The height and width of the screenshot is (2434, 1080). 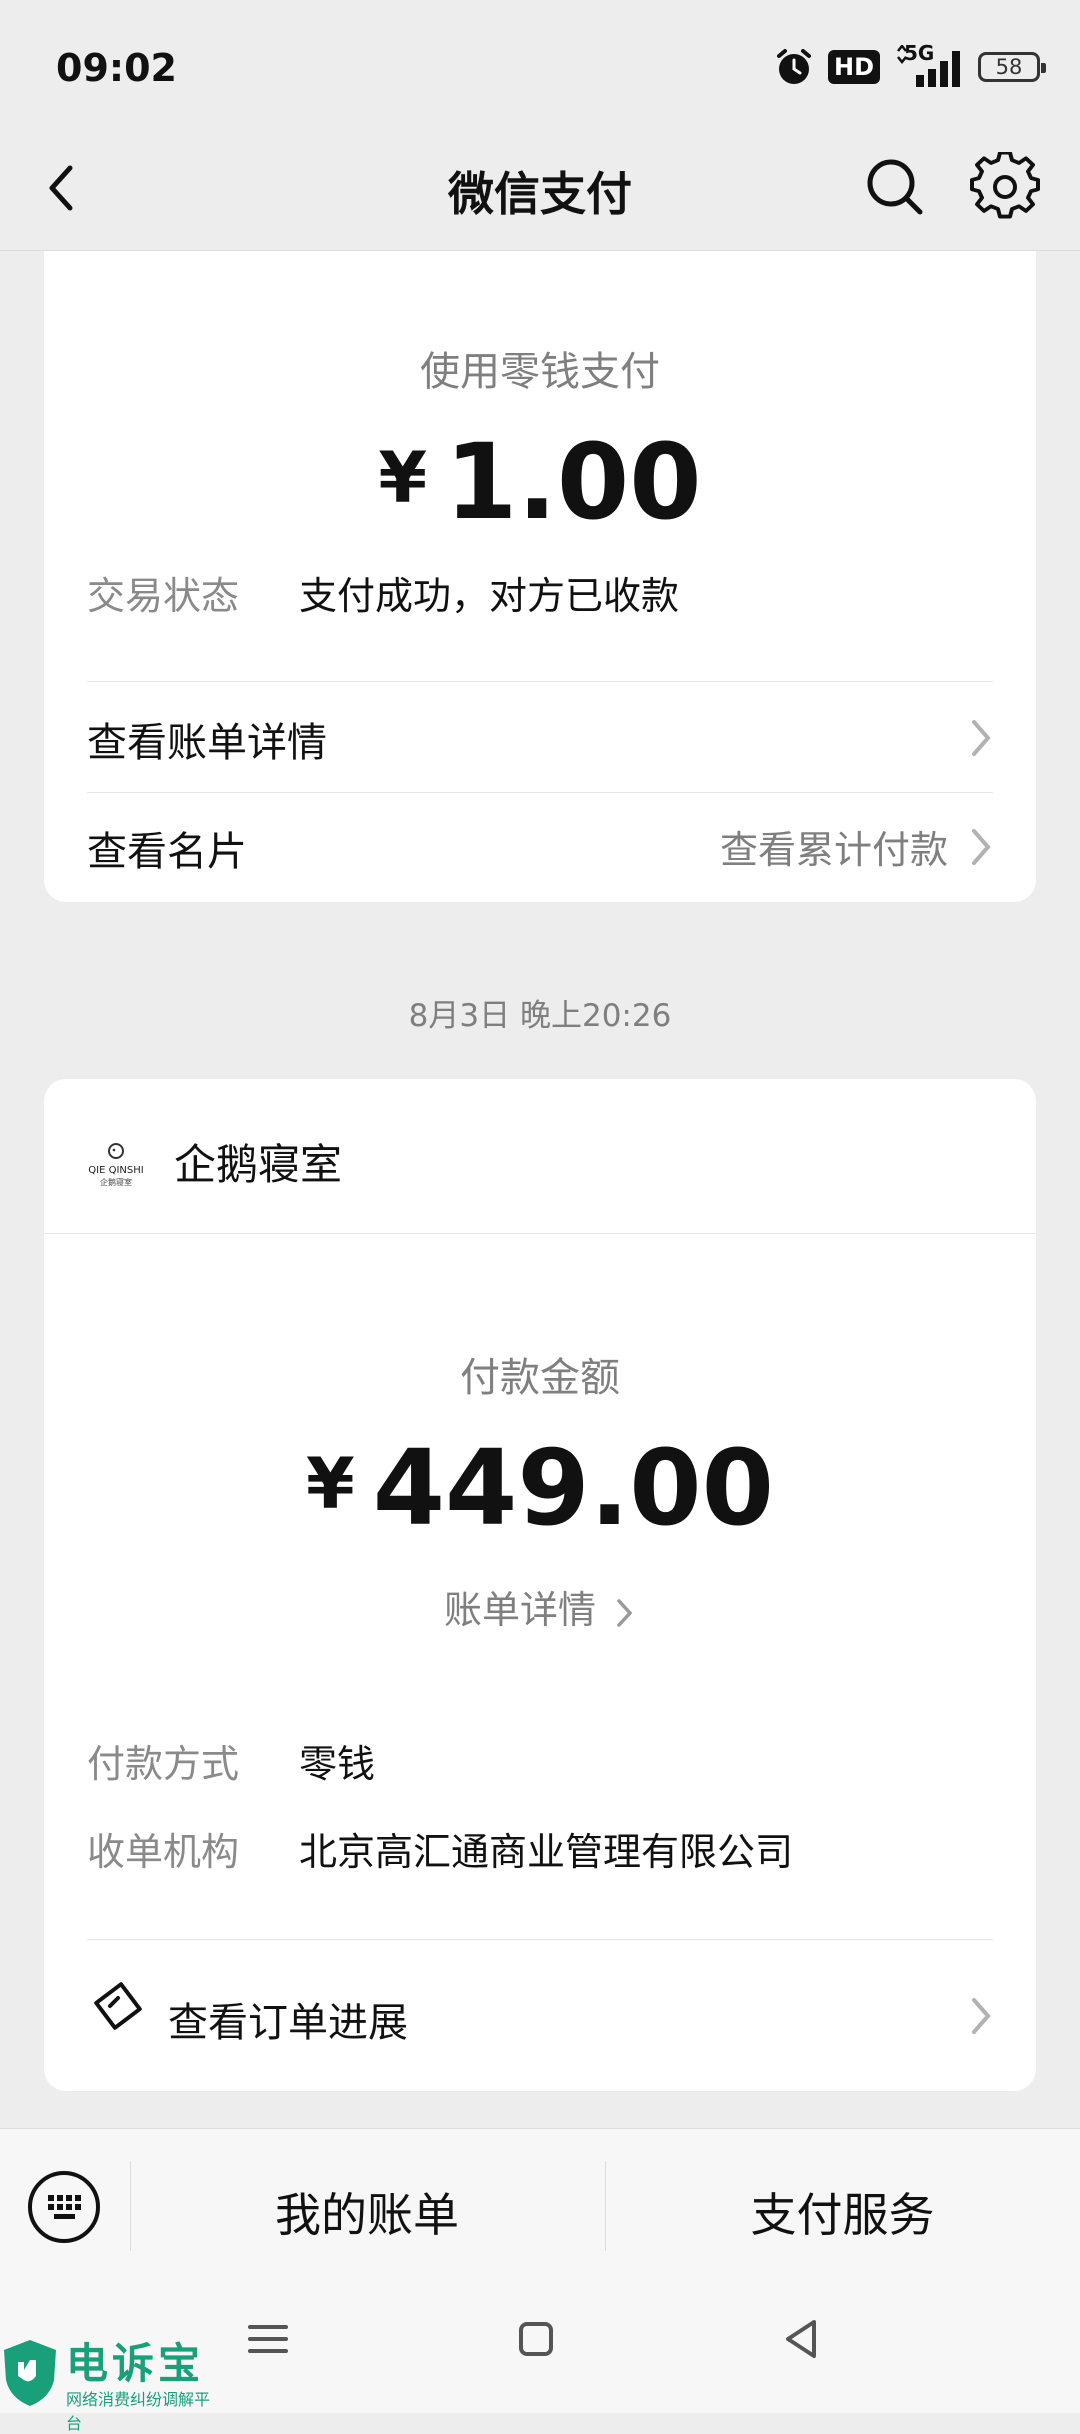 I want to click on watermark: 电诉宝 网络消费纠纷调解平台, so click(x=110, y=2381).